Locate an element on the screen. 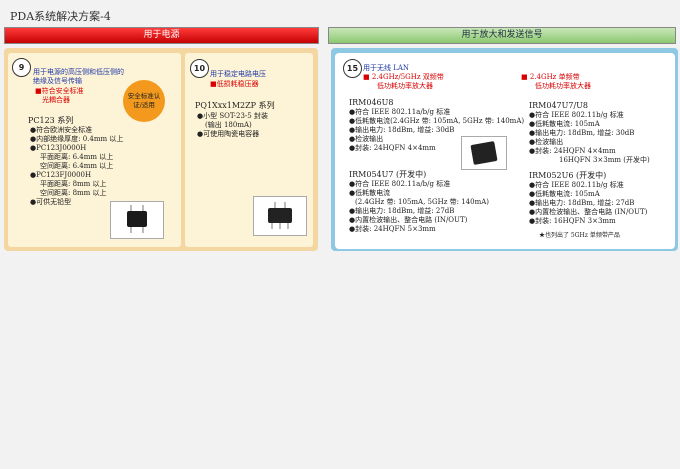 The width and height of the screenshot is (680, 469). irm046u8-line-1: ●低耗散电流(2.4GHz 带: 105mA, 5GHz 带: 140mA) is located at coordinates (437, 121).